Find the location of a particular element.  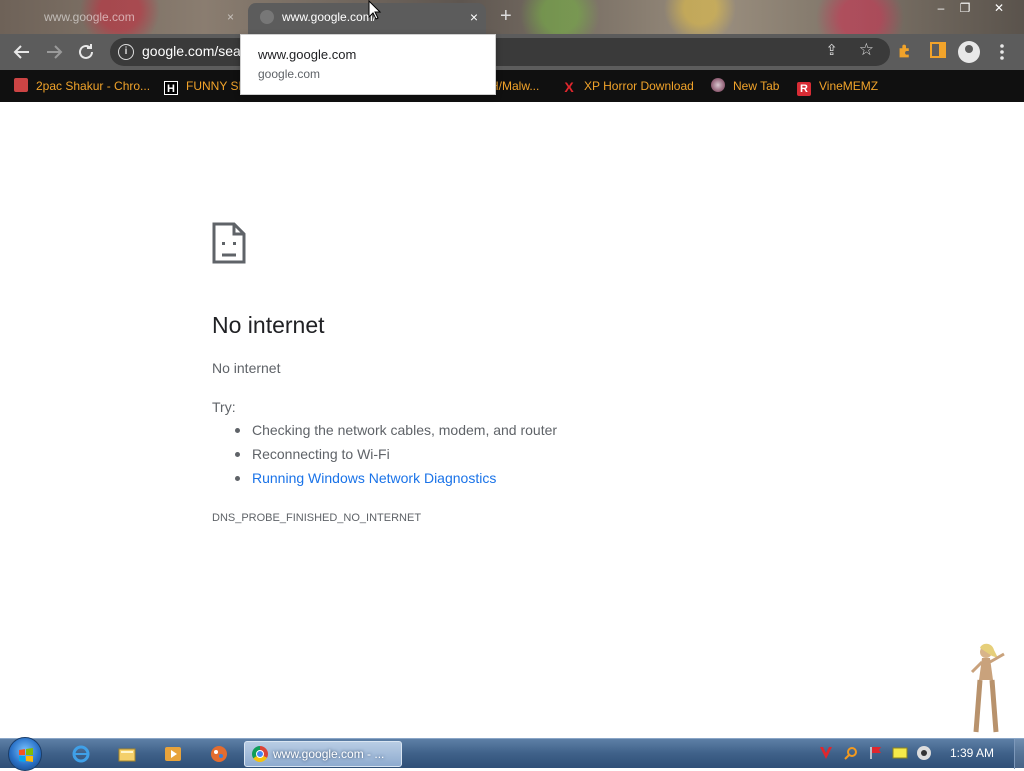

back-button is located at coordinates (22, 52).